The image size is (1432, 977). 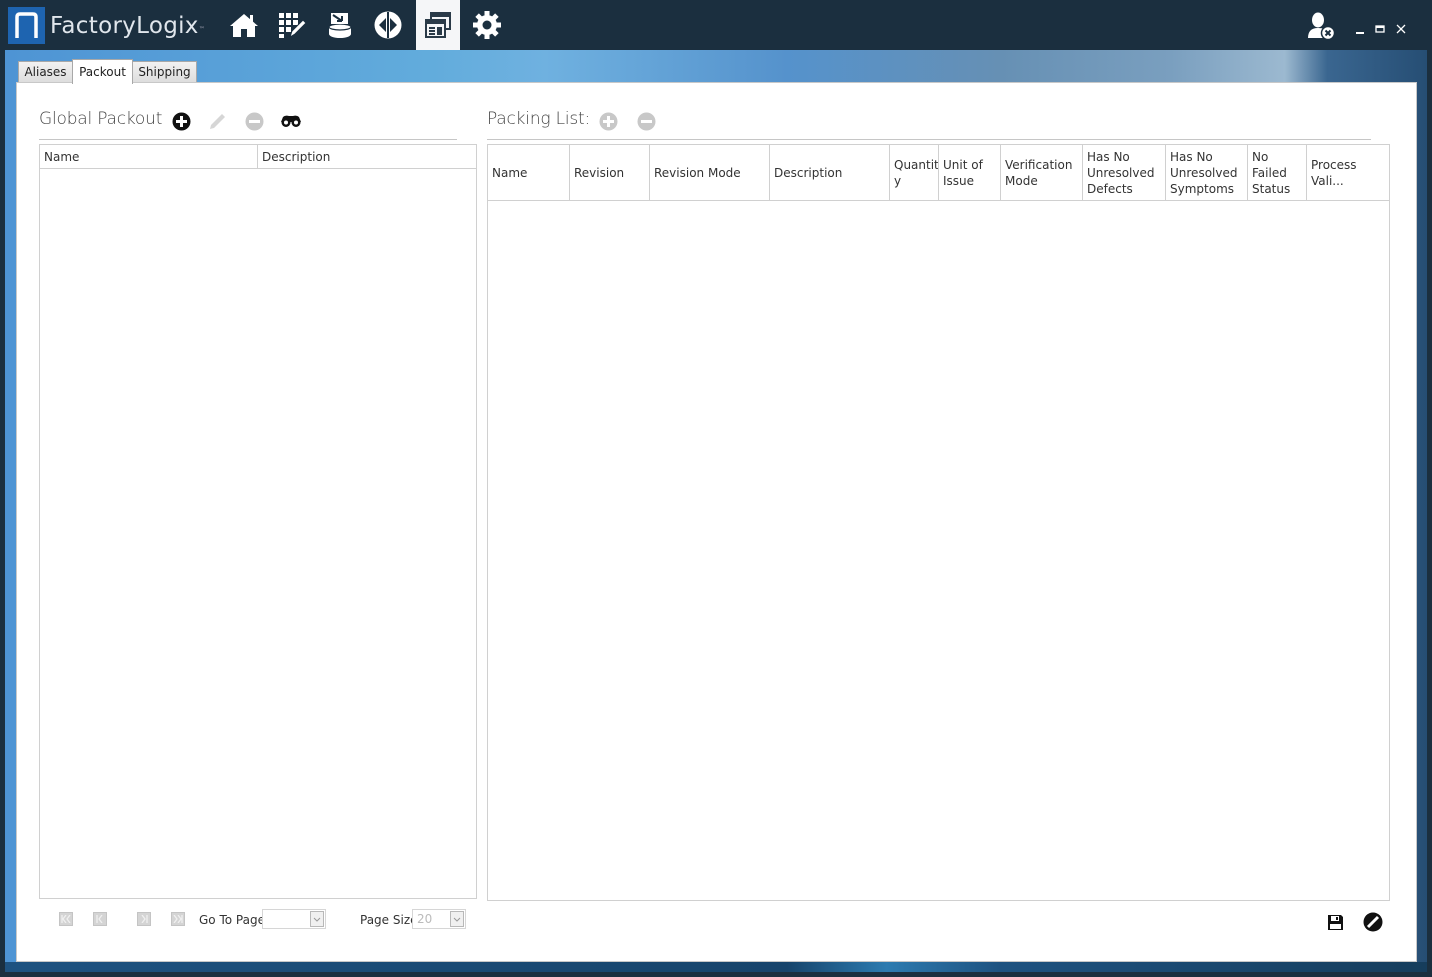 I want to click on add-packout-button, so click(x=181, y=121).